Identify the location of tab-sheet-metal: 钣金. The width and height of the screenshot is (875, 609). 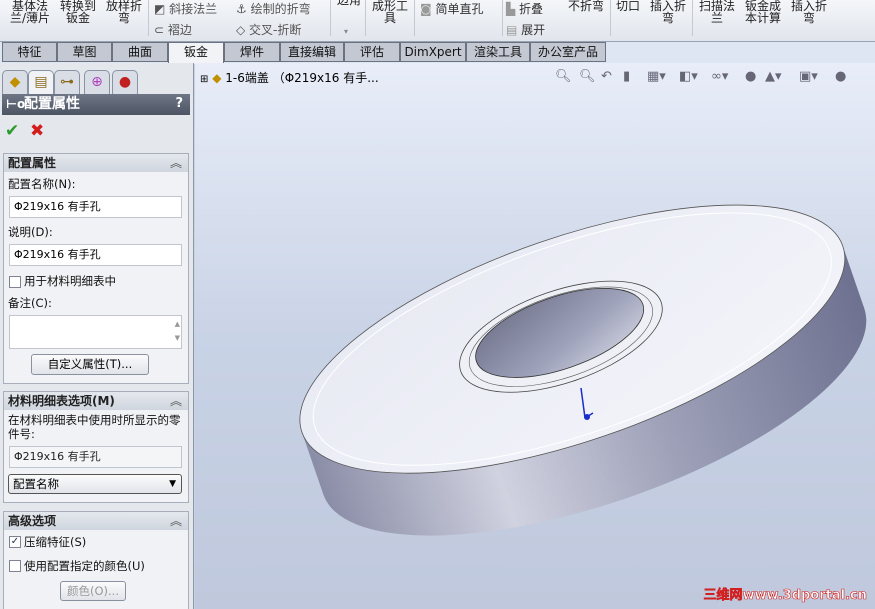
(196, 53).